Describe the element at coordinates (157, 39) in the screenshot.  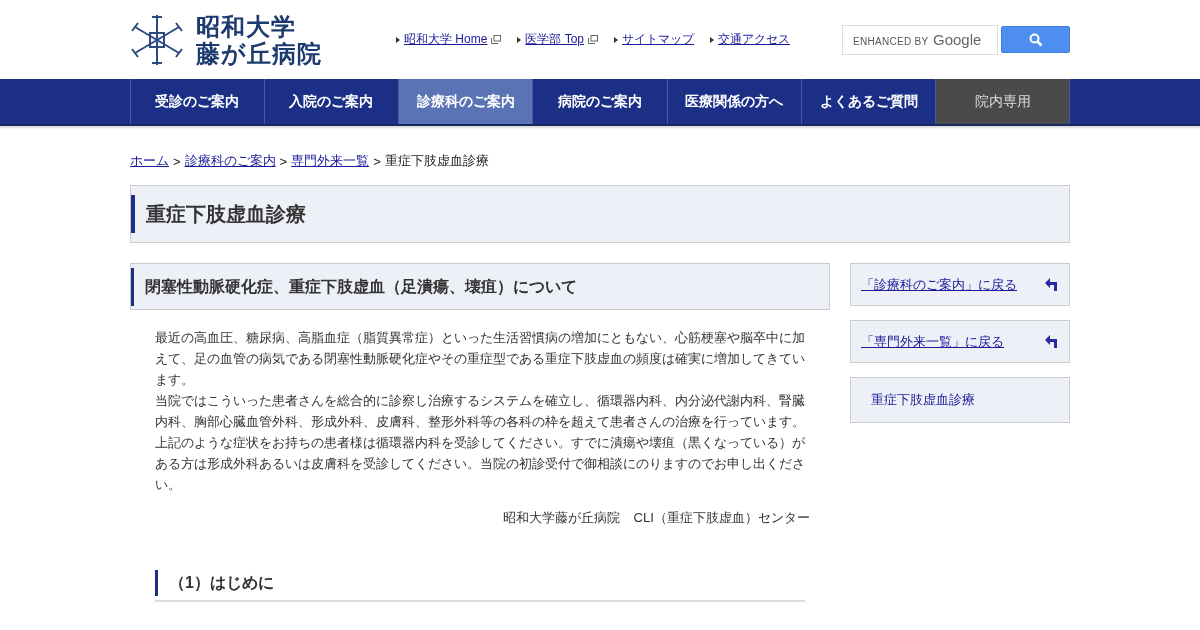
I see `snowflake-emblem-icon` at that location.